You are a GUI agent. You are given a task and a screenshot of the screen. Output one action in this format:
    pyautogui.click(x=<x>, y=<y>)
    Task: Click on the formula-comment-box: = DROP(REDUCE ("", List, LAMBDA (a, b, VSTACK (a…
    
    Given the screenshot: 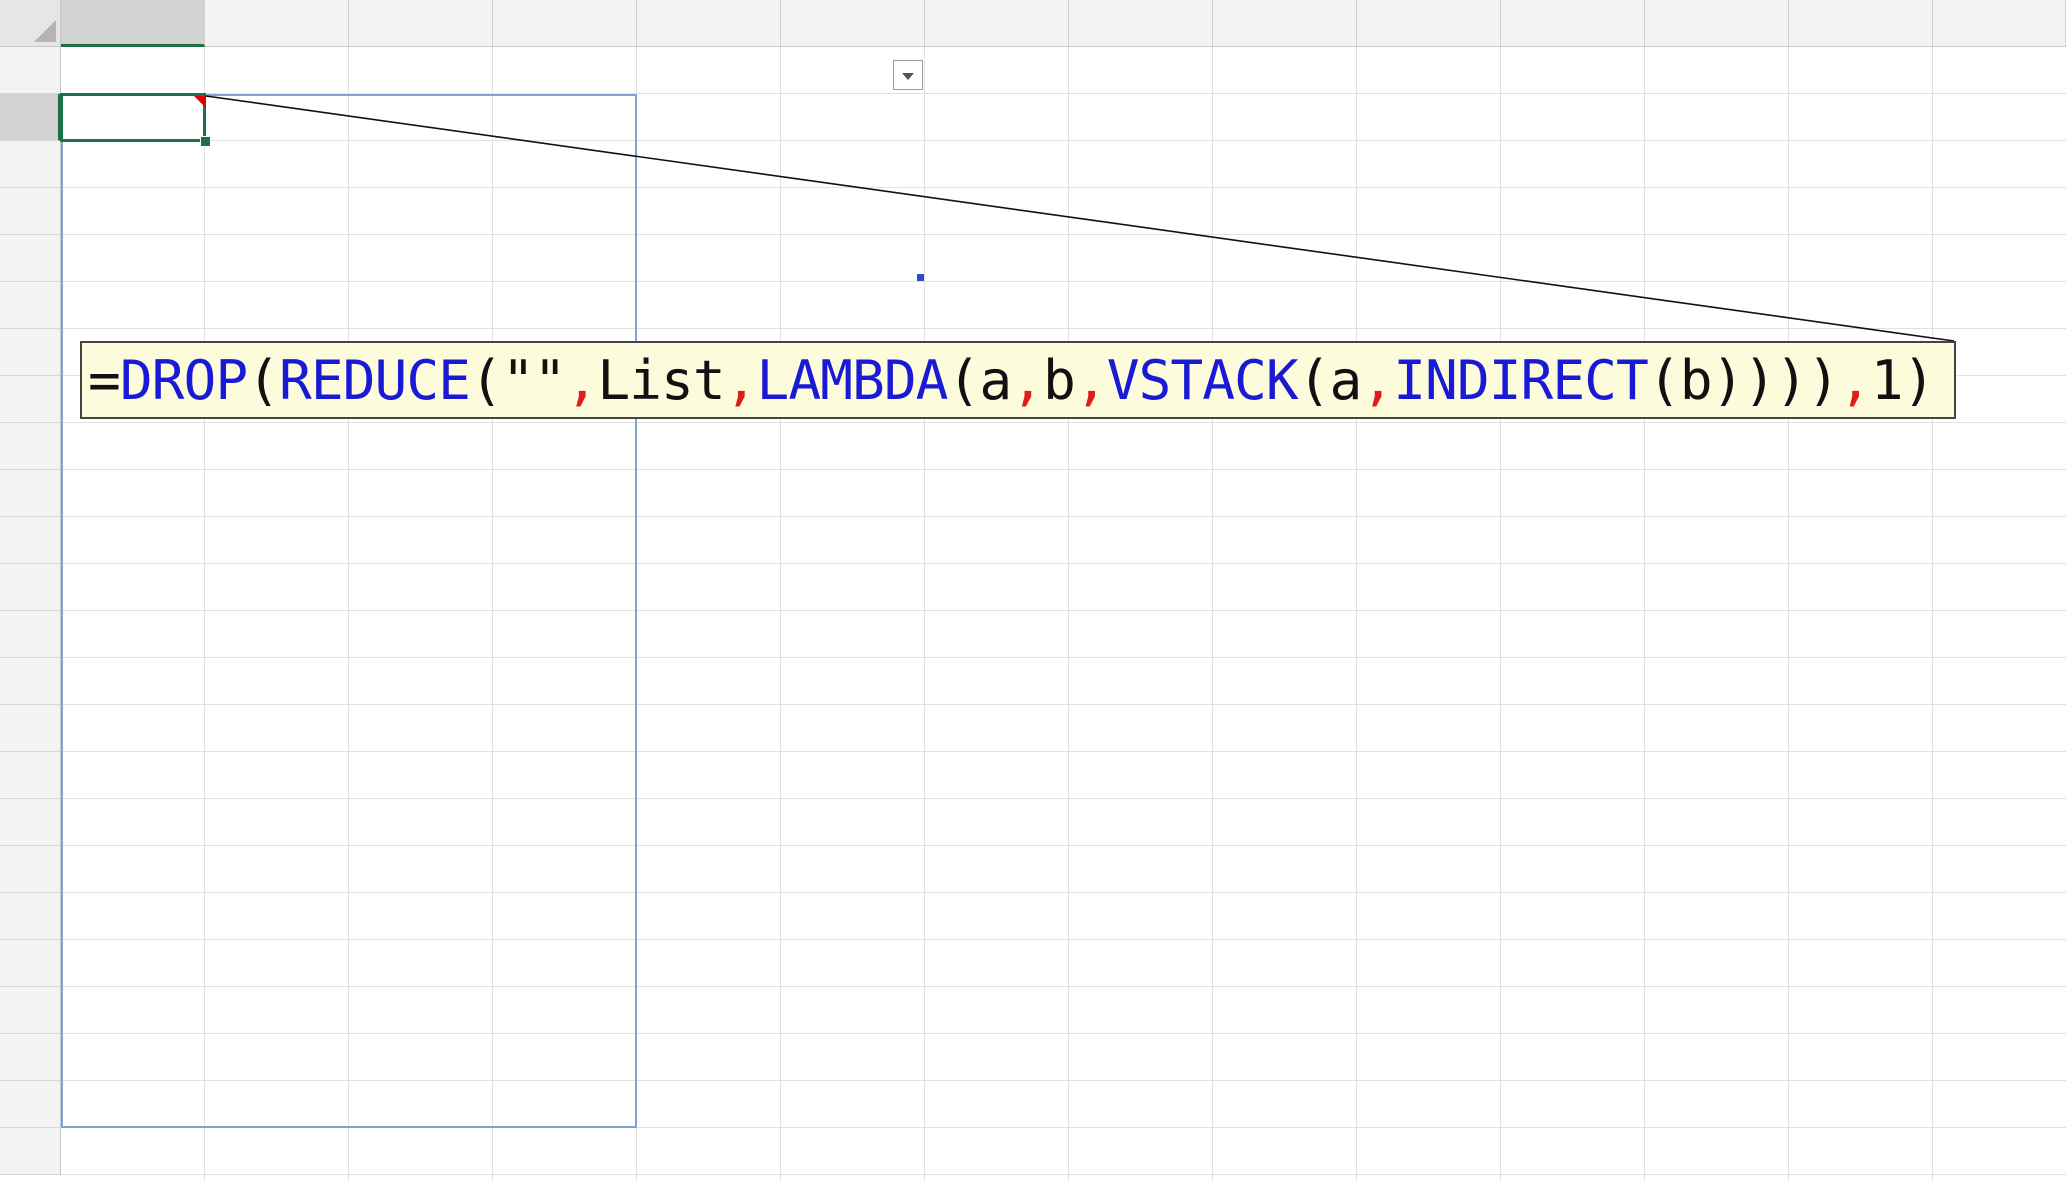 What is the action you would take?
    pyautogui.click(x=1018, y=380)
    